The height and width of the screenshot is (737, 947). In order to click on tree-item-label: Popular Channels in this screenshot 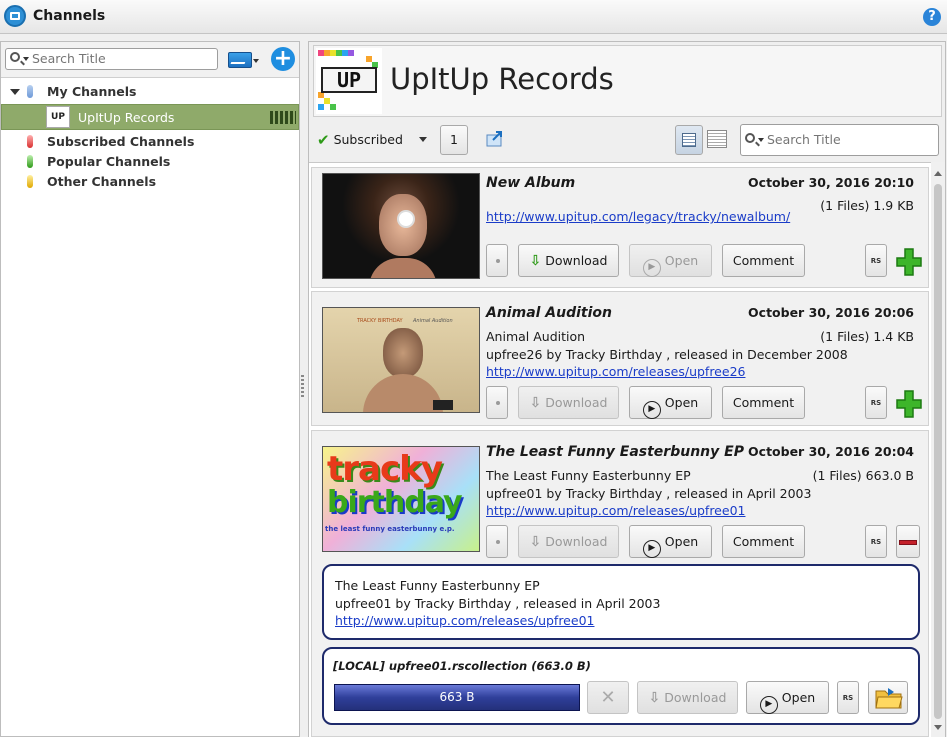, I will do `click(109, 161)`.